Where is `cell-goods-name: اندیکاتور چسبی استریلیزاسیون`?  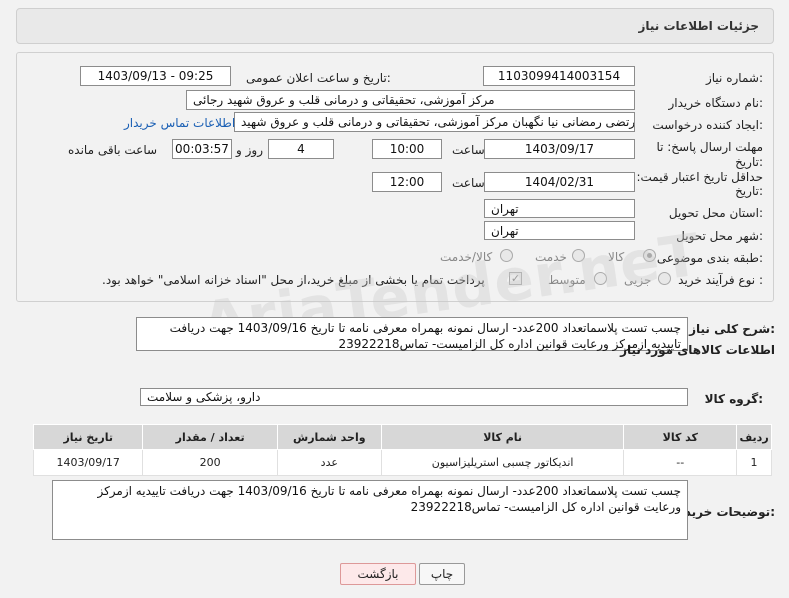 cell-goods-name: اندیکاتور چسبی استریلیزاسیون is located at coordinates (502, 462).